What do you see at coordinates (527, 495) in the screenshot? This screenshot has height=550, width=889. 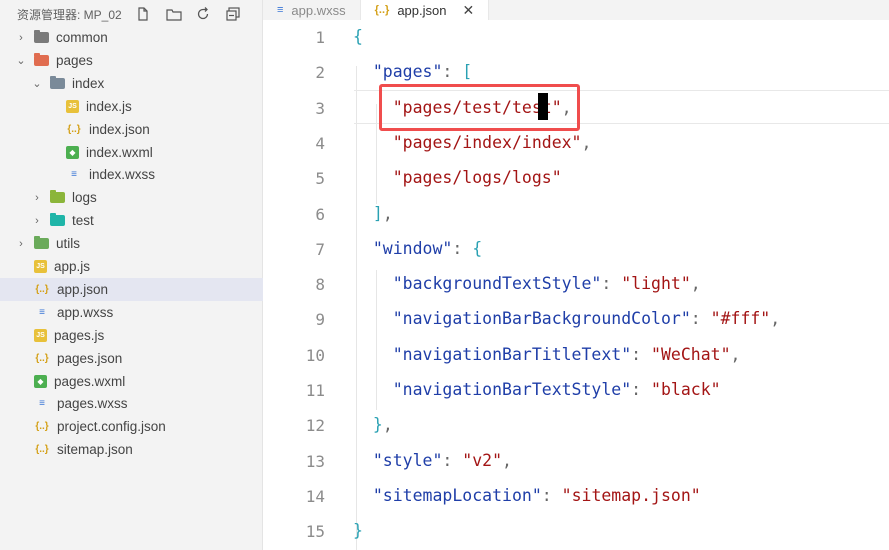 I see `code-line: "sitemapLocation": "sitemap.json"` at bounding box center [527, 495].